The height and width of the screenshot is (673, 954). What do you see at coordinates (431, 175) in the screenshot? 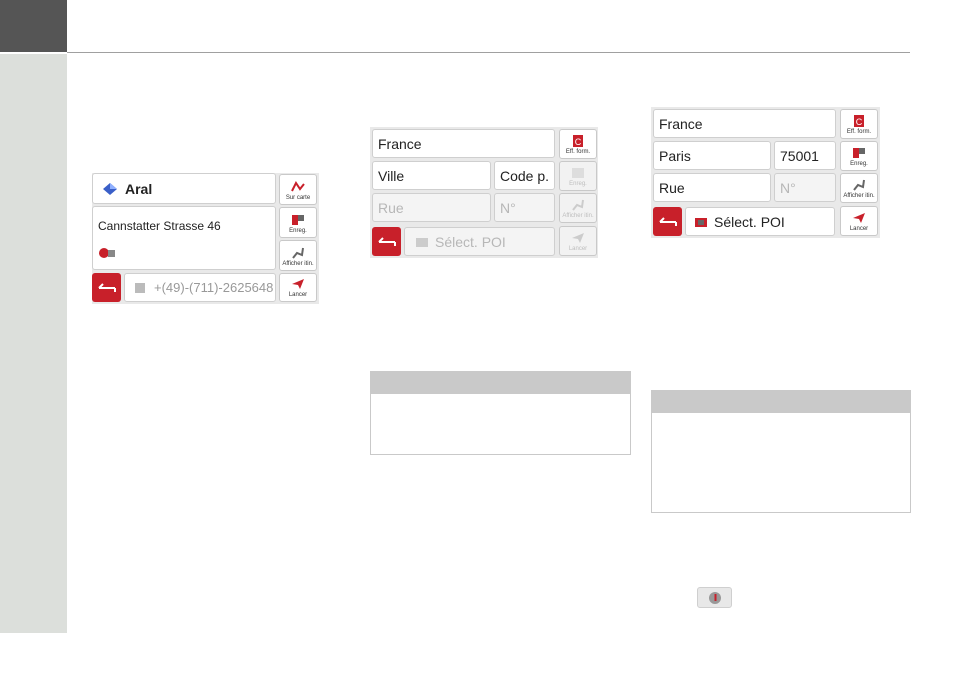
I see `city-field: Ville` at bounding box center [431, 175].